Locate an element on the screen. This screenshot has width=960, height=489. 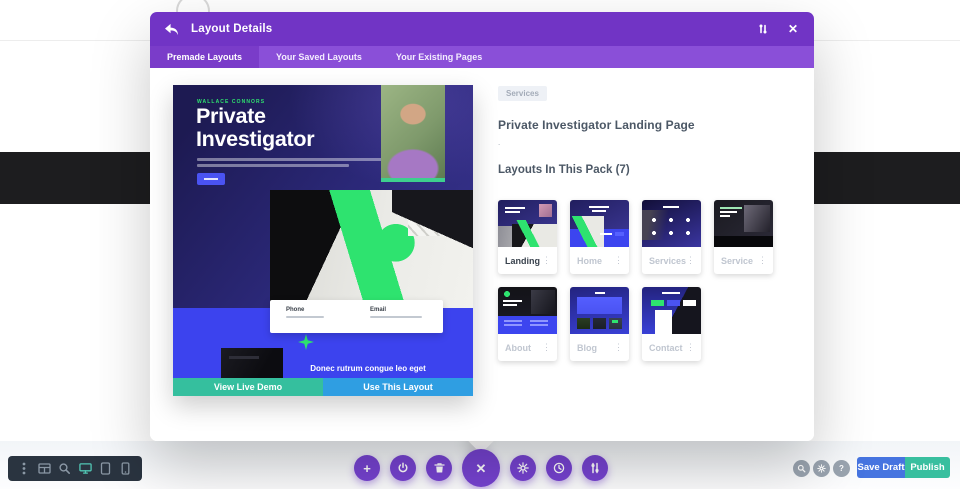
layout-card-service: Service ⋮ is located at coordinates (743, 237).